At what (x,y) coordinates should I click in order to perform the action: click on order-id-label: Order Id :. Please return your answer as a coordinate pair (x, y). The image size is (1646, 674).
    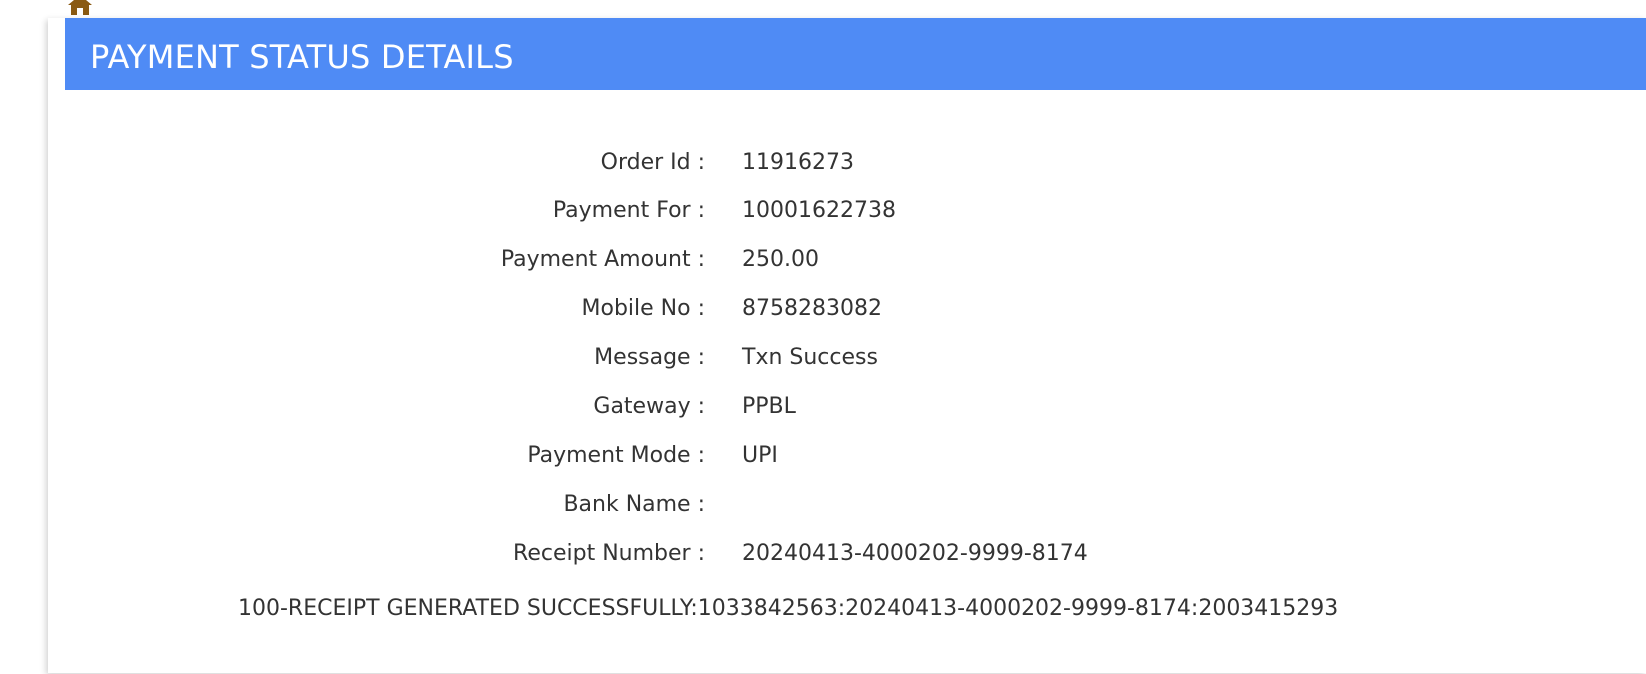
    Looking at the image, I should click on (652, 162).